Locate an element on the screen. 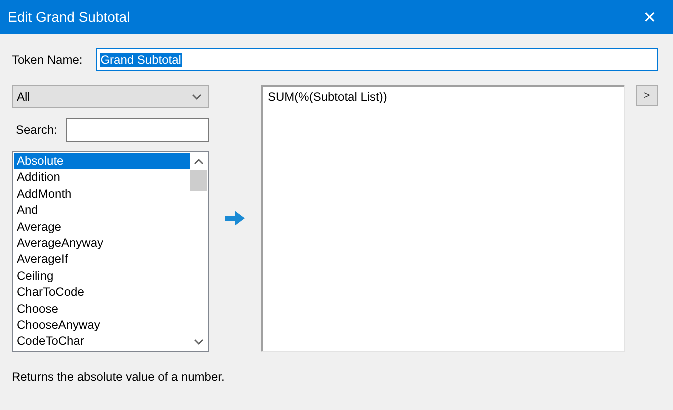  function-item: AddMonth is located at coordinates (102, 194).